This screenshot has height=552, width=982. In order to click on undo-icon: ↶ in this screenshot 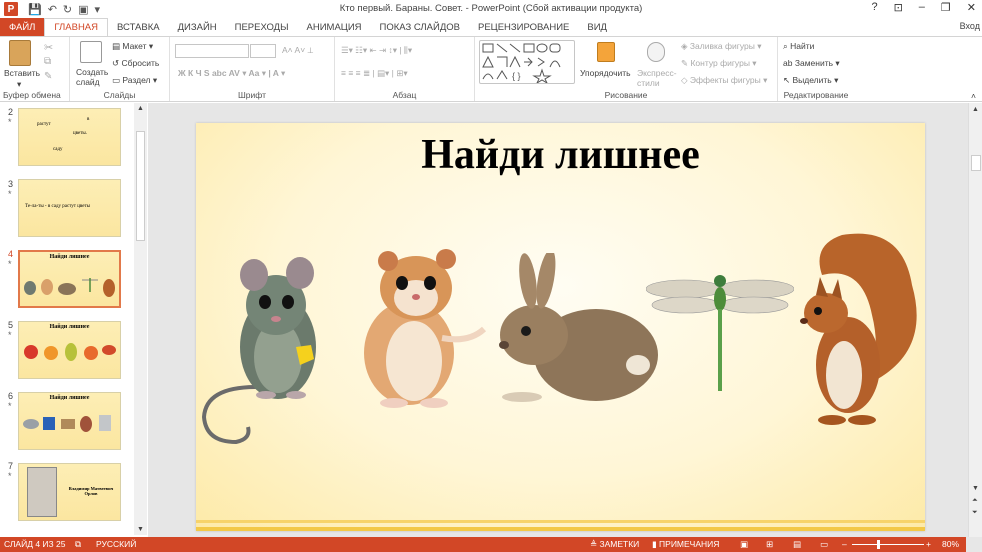, I will do `click(52, 9)`.